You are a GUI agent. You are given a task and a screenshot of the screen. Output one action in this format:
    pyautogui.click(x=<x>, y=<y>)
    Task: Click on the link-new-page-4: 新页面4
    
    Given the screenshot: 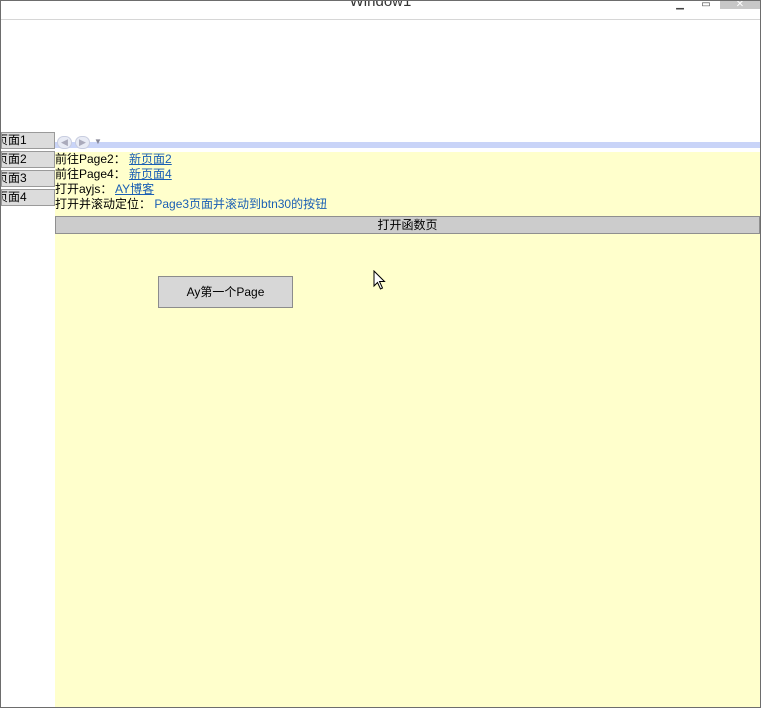 What is the action you would take?
    pyautogui.click(x=150, y=174)
    